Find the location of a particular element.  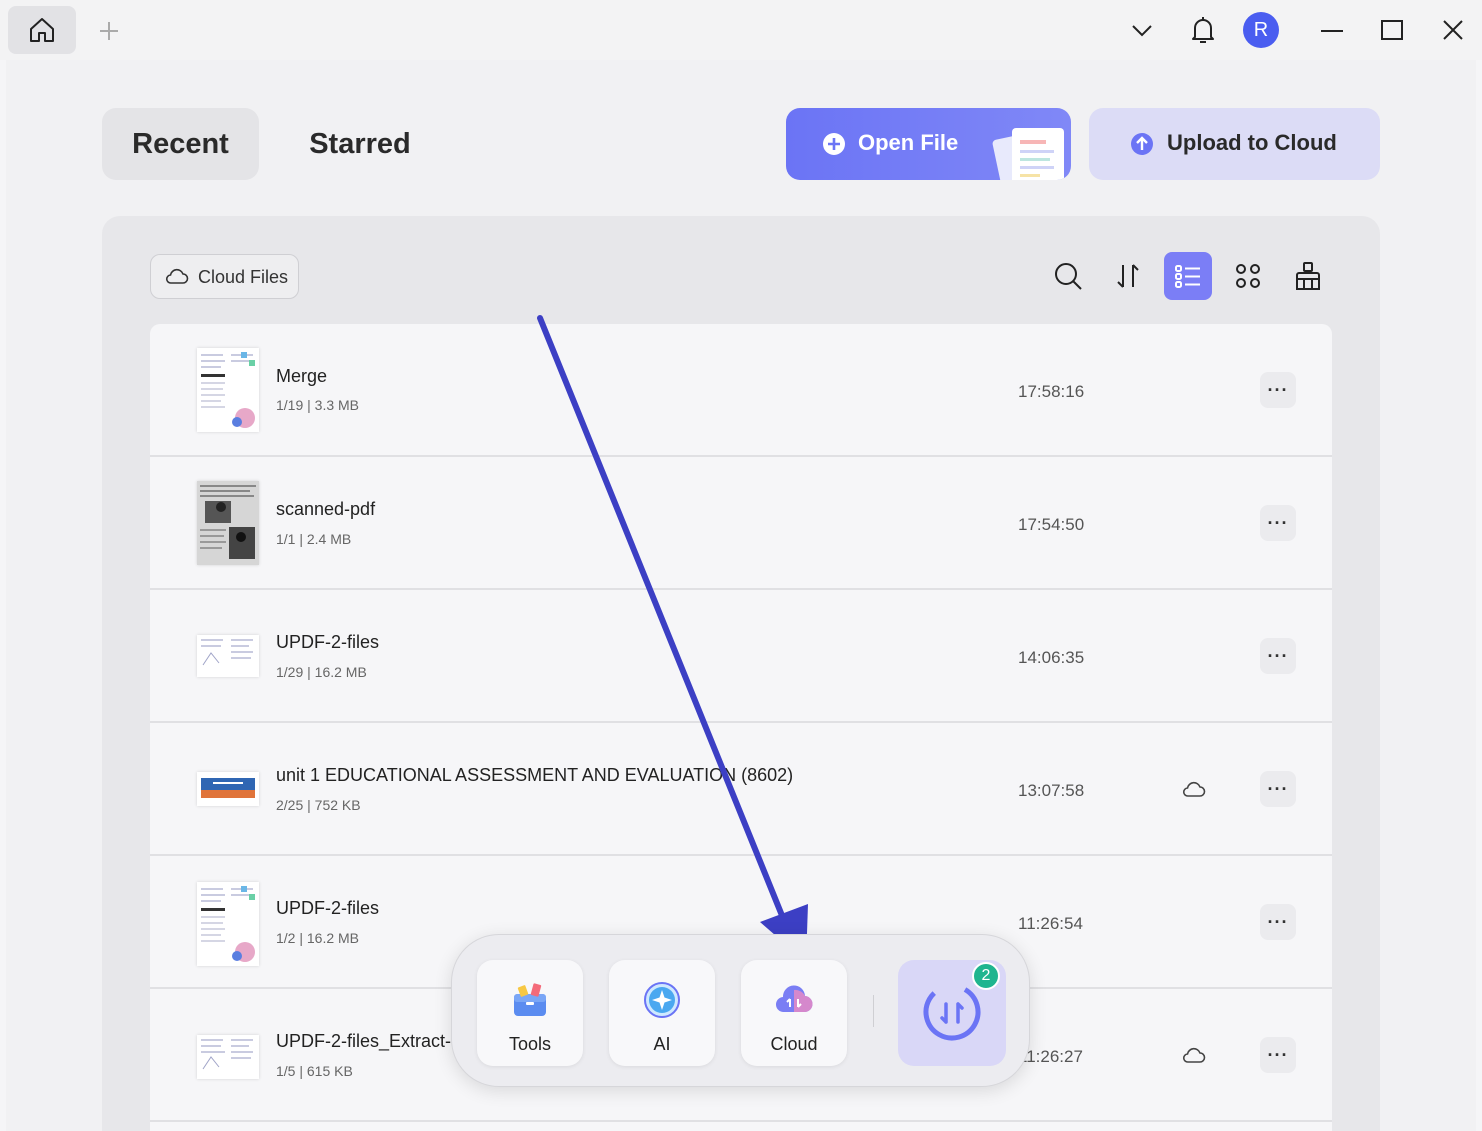

chevron-down-icon is located at coordinates (1142, 31).